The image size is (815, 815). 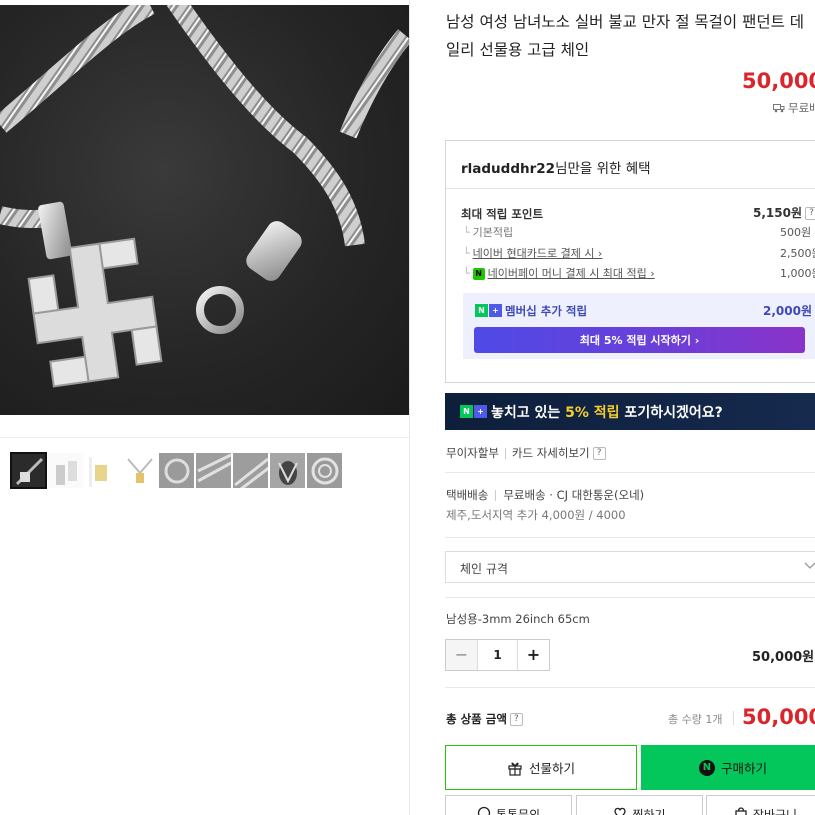 I want to click on points-row-card: └ 네이버 현대카드로 결제 시 ›, so click(x=533, y=253).